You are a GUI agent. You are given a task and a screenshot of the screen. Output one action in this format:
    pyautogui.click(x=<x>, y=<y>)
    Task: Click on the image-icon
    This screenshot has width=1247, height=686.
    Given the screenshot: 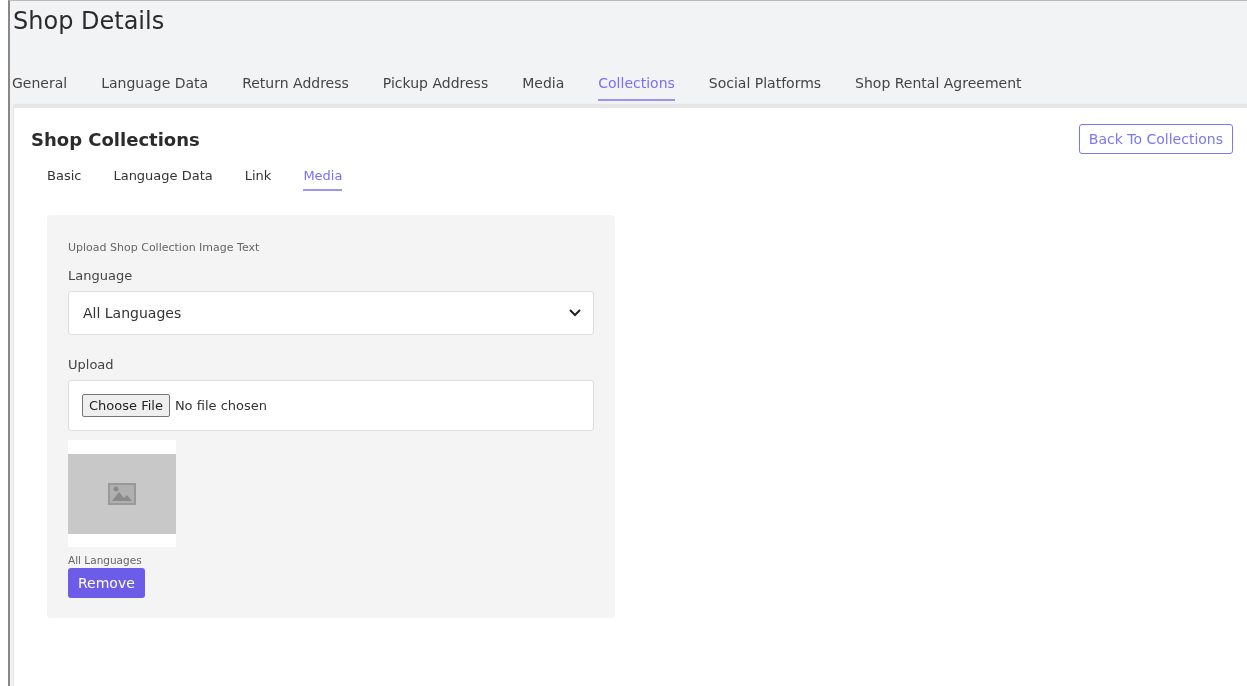 What is the action you would take?
    pyautogui.click(x=122, y=493)
    